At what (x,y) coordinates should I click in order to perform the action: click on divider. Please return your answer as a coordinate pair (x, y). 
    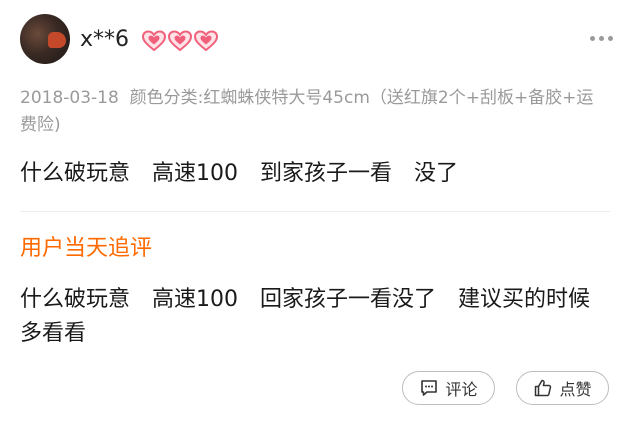
    Looking at the image, I should click on (315, 211).